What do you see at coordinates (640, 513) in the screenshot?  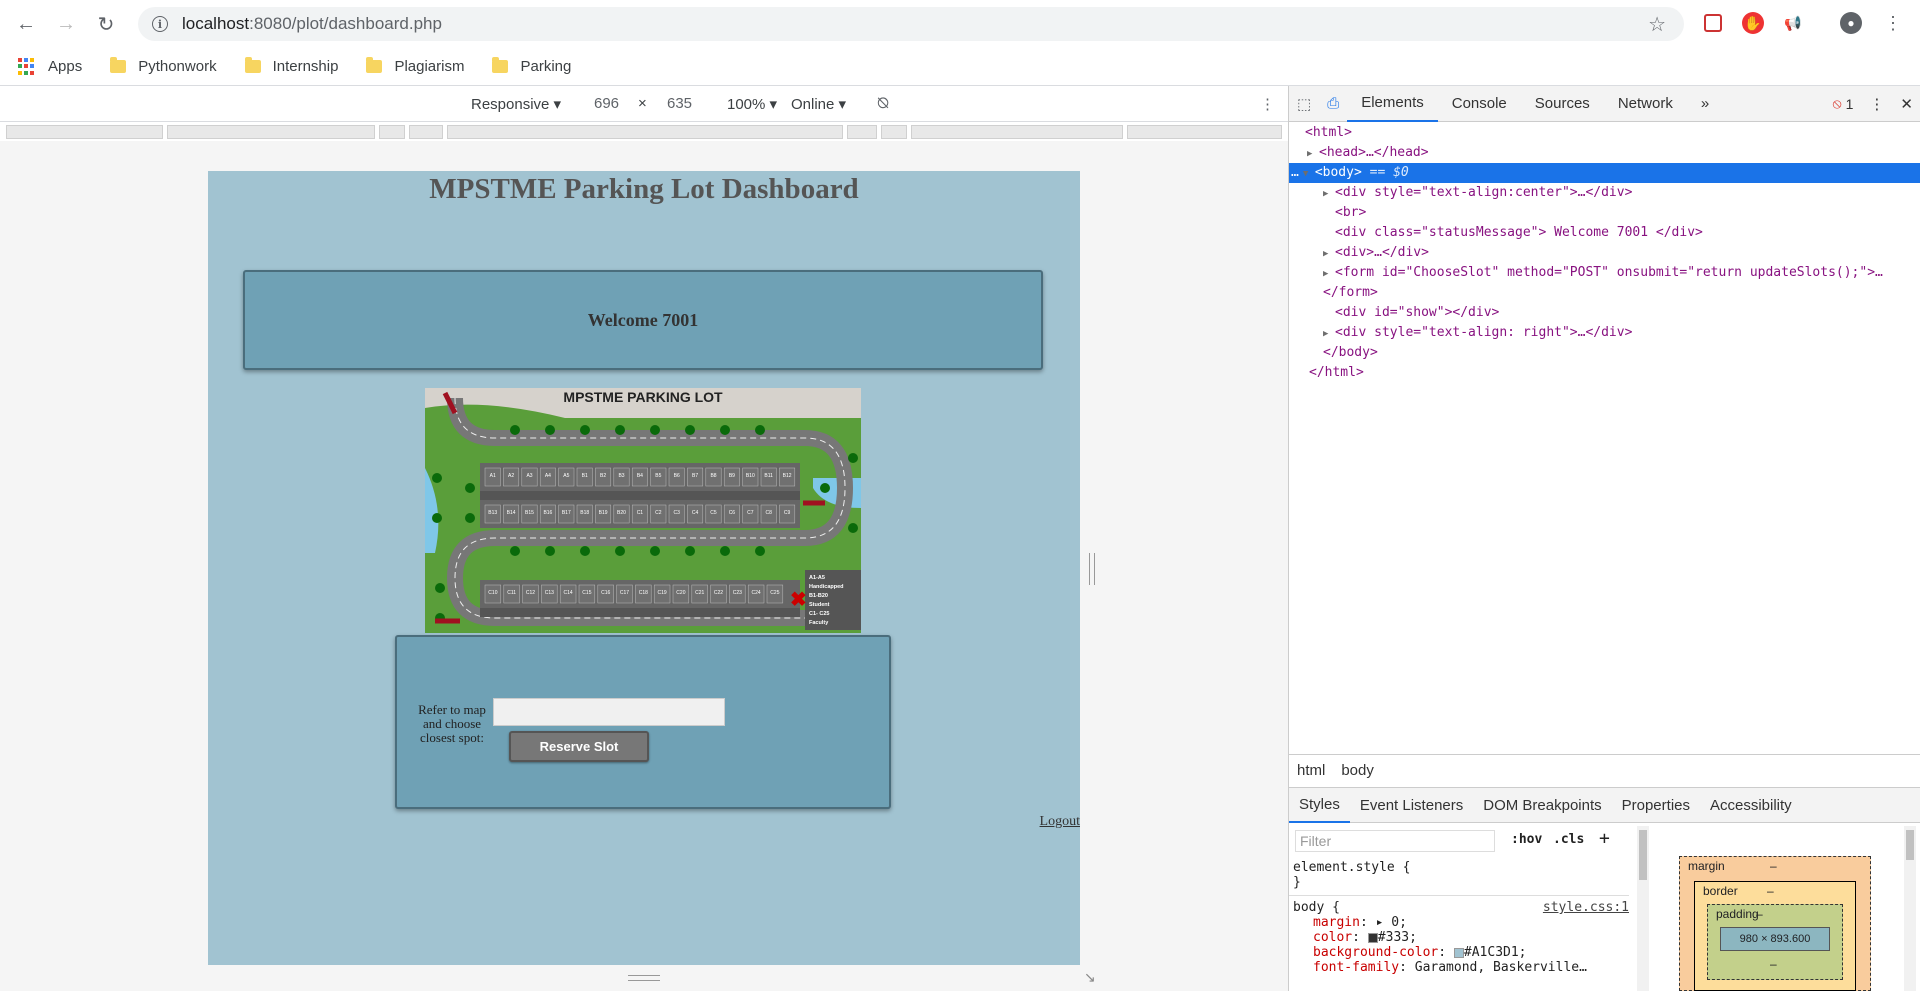 I see `parking-slot-label: C1` at bounding box center [640, 513].